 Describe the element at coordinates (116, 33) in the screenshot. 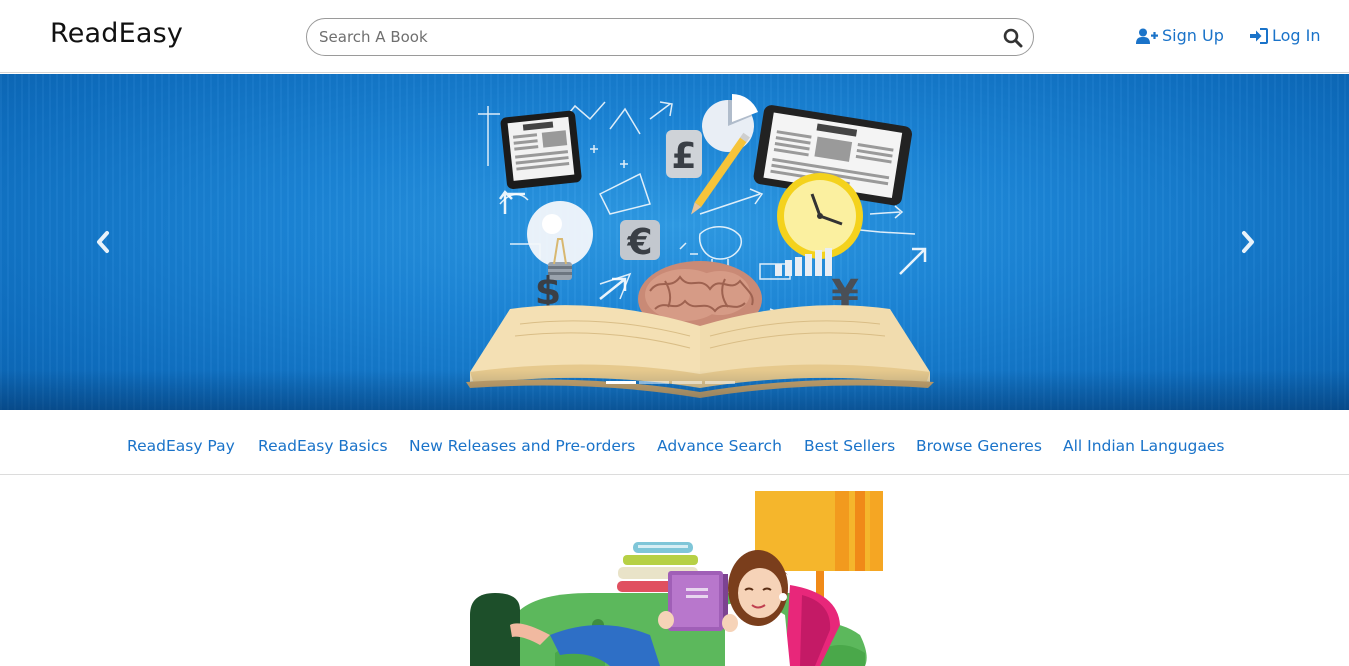

I see `brand-logo: ReadEasy` at that location.